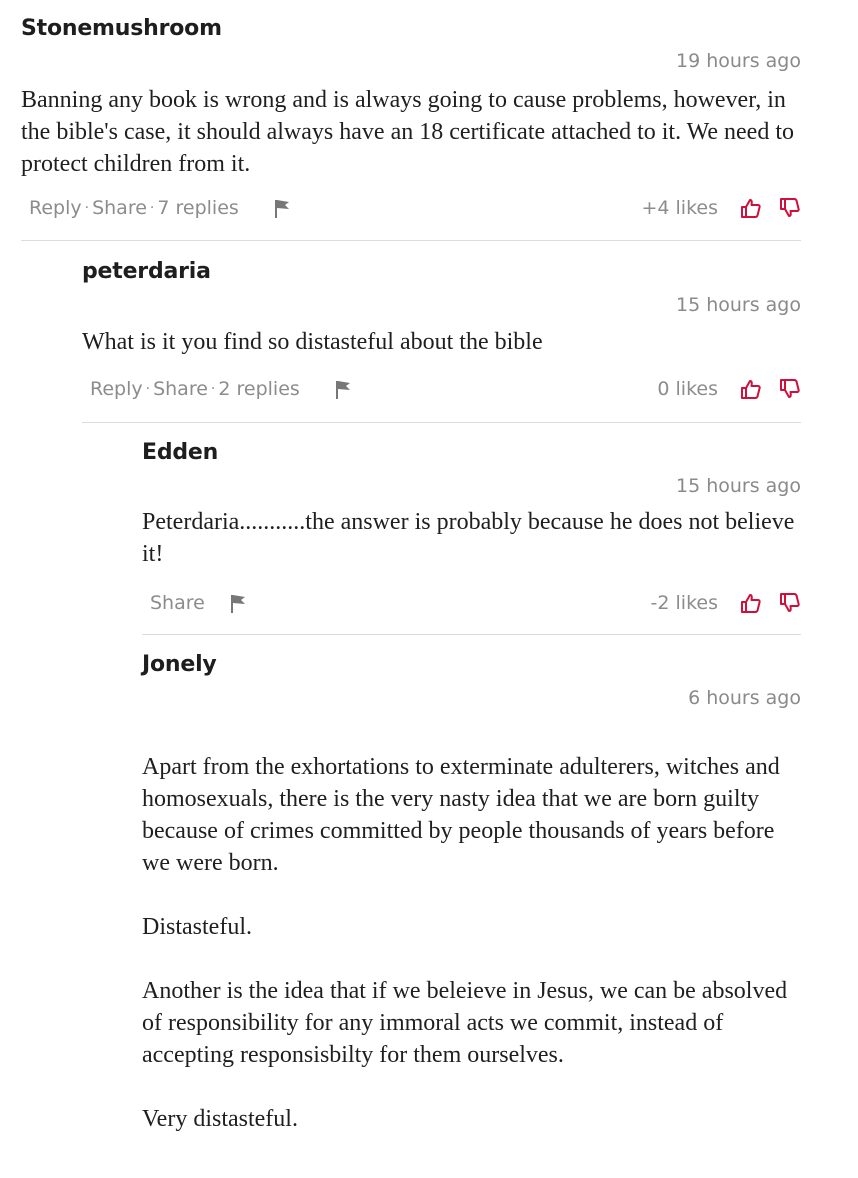 Image resolution: width=858 pixels, height=1178 pixels. What do you see at coordinates (411, 212) in the screenshot?
I see `comment-actions: Reply · Share · 7 replies +4 likes` at bounding box center [411, 212].